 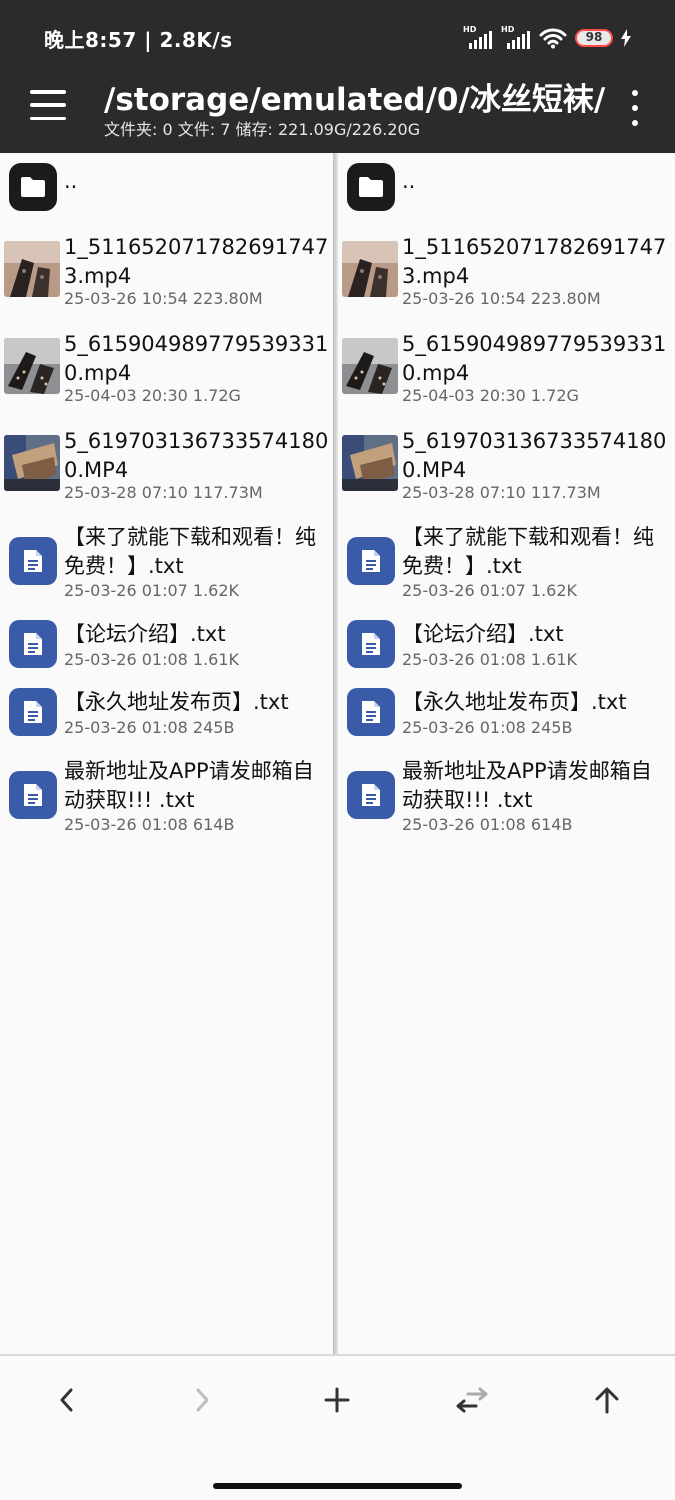 I want to click on arrow-up-icon, so click(x=607, y=1400).